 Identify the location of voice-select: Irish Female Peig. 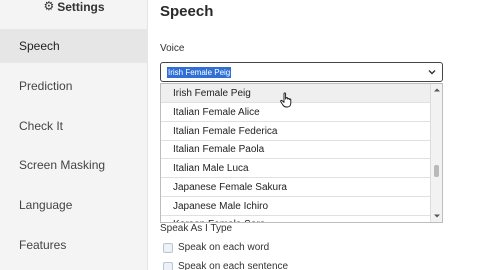
(301, 72).